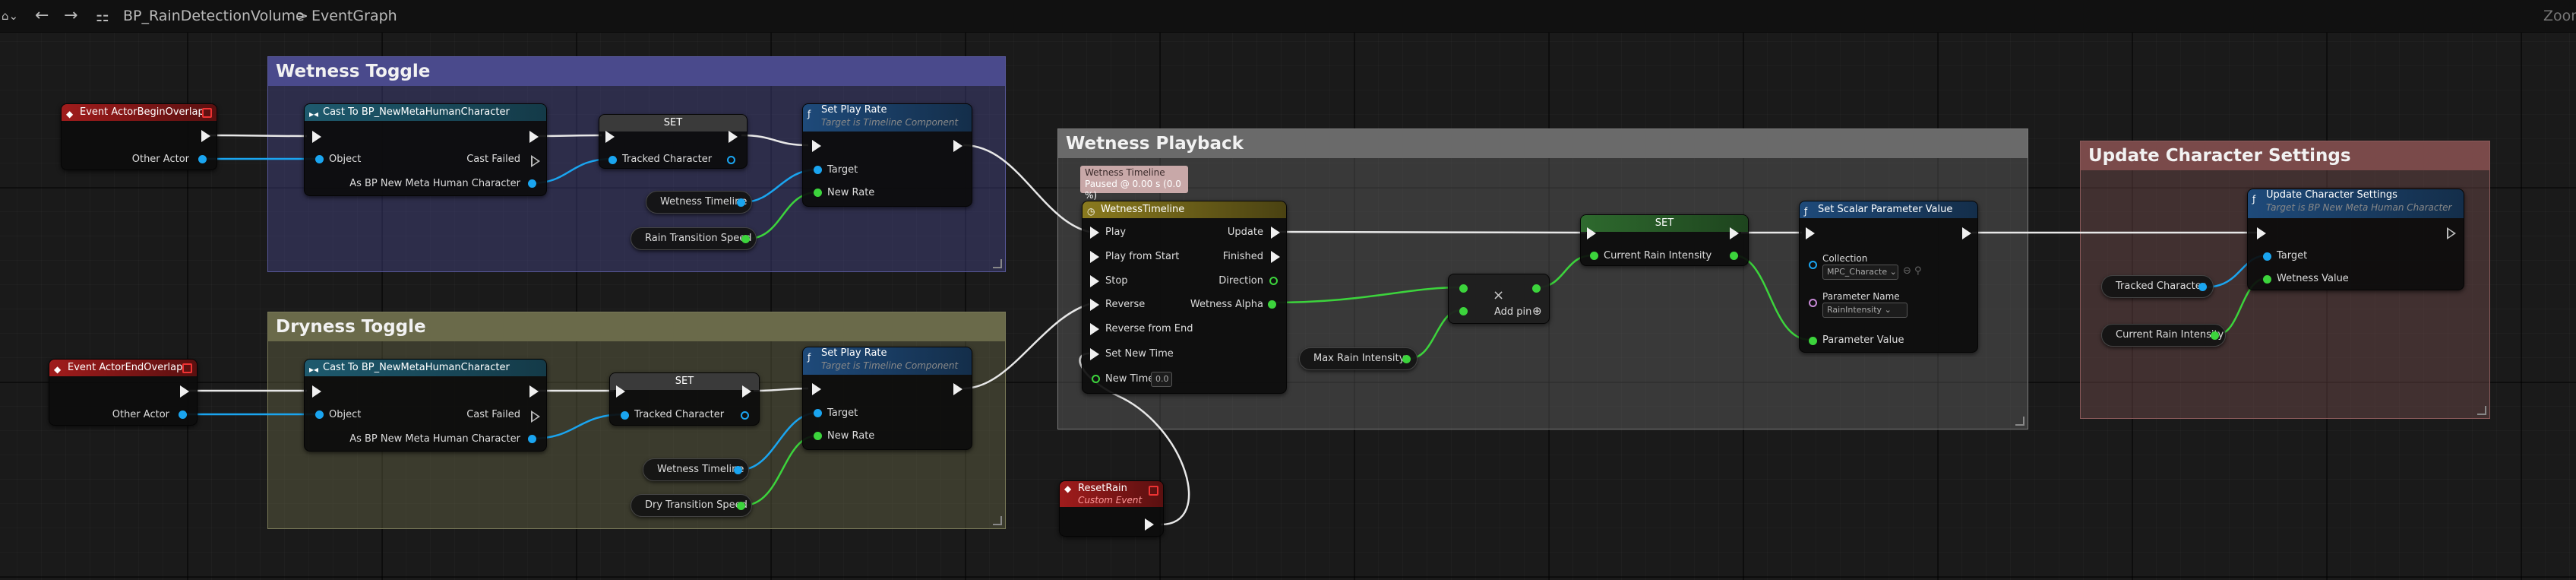  I want to click on wetness-timeline-getter-1: Wetness Timeline, so click(699, 202).